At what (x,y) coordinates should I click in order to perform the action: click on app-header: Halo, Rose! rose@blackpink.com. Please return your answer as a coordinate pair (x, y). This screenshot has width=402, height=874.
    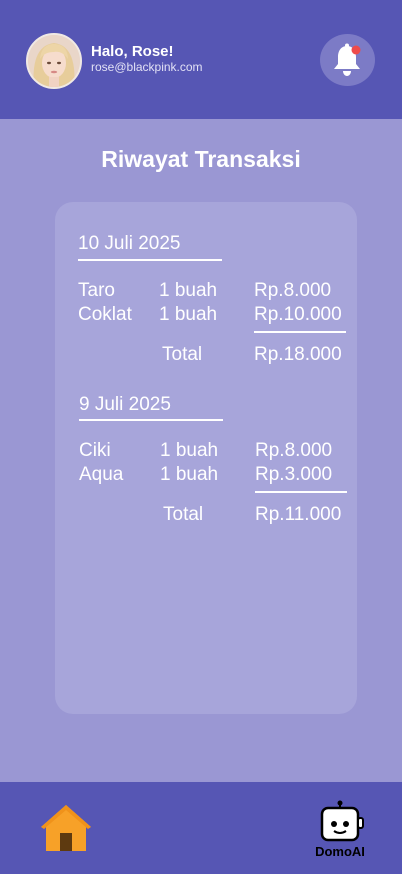
    Looking at the image, I should click on (201, 59).